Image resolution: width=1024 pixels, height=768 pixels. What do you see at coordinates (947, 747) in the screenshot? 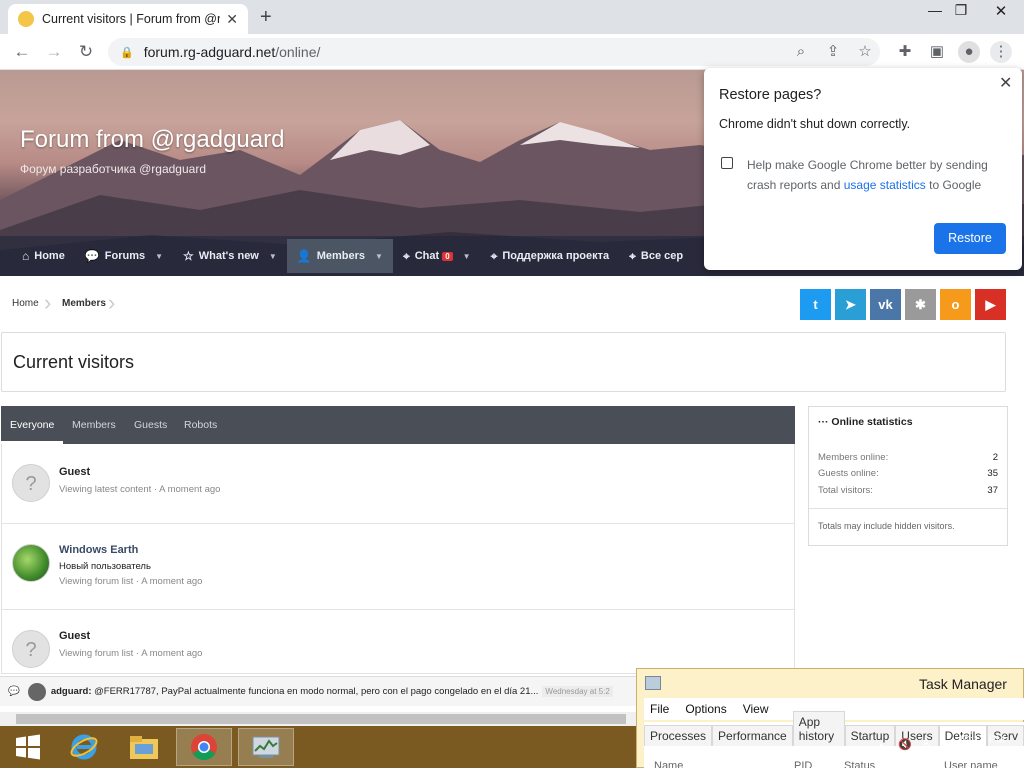
I see `system-tray: ▲ 🔇 🖧 10:12 PM 7/4/2022` at bounding box center [947, 747].